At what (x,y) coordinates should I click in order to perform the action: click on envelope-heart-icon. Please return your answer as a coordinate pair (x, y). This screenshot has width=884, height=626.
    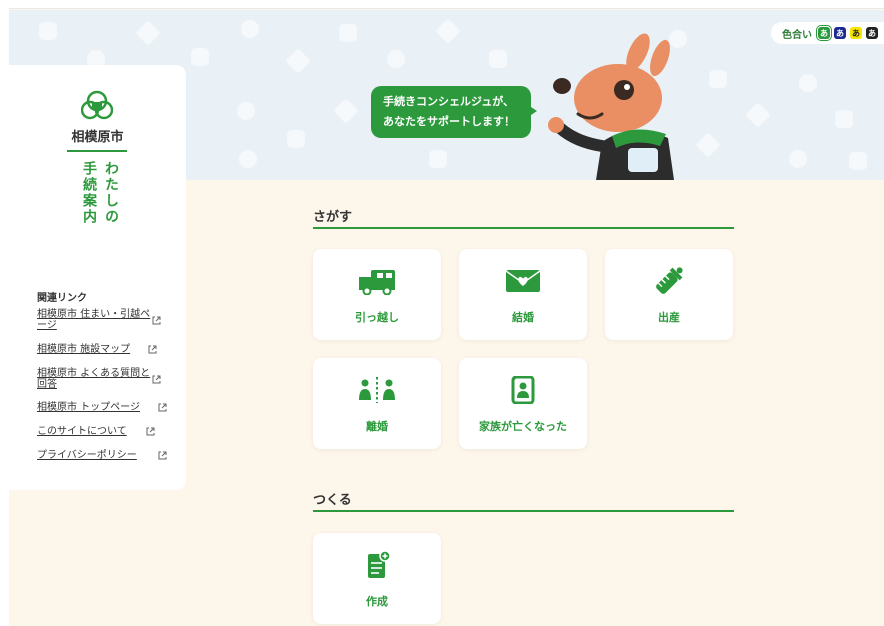
    Looking at the image, I should click on (523, 281).